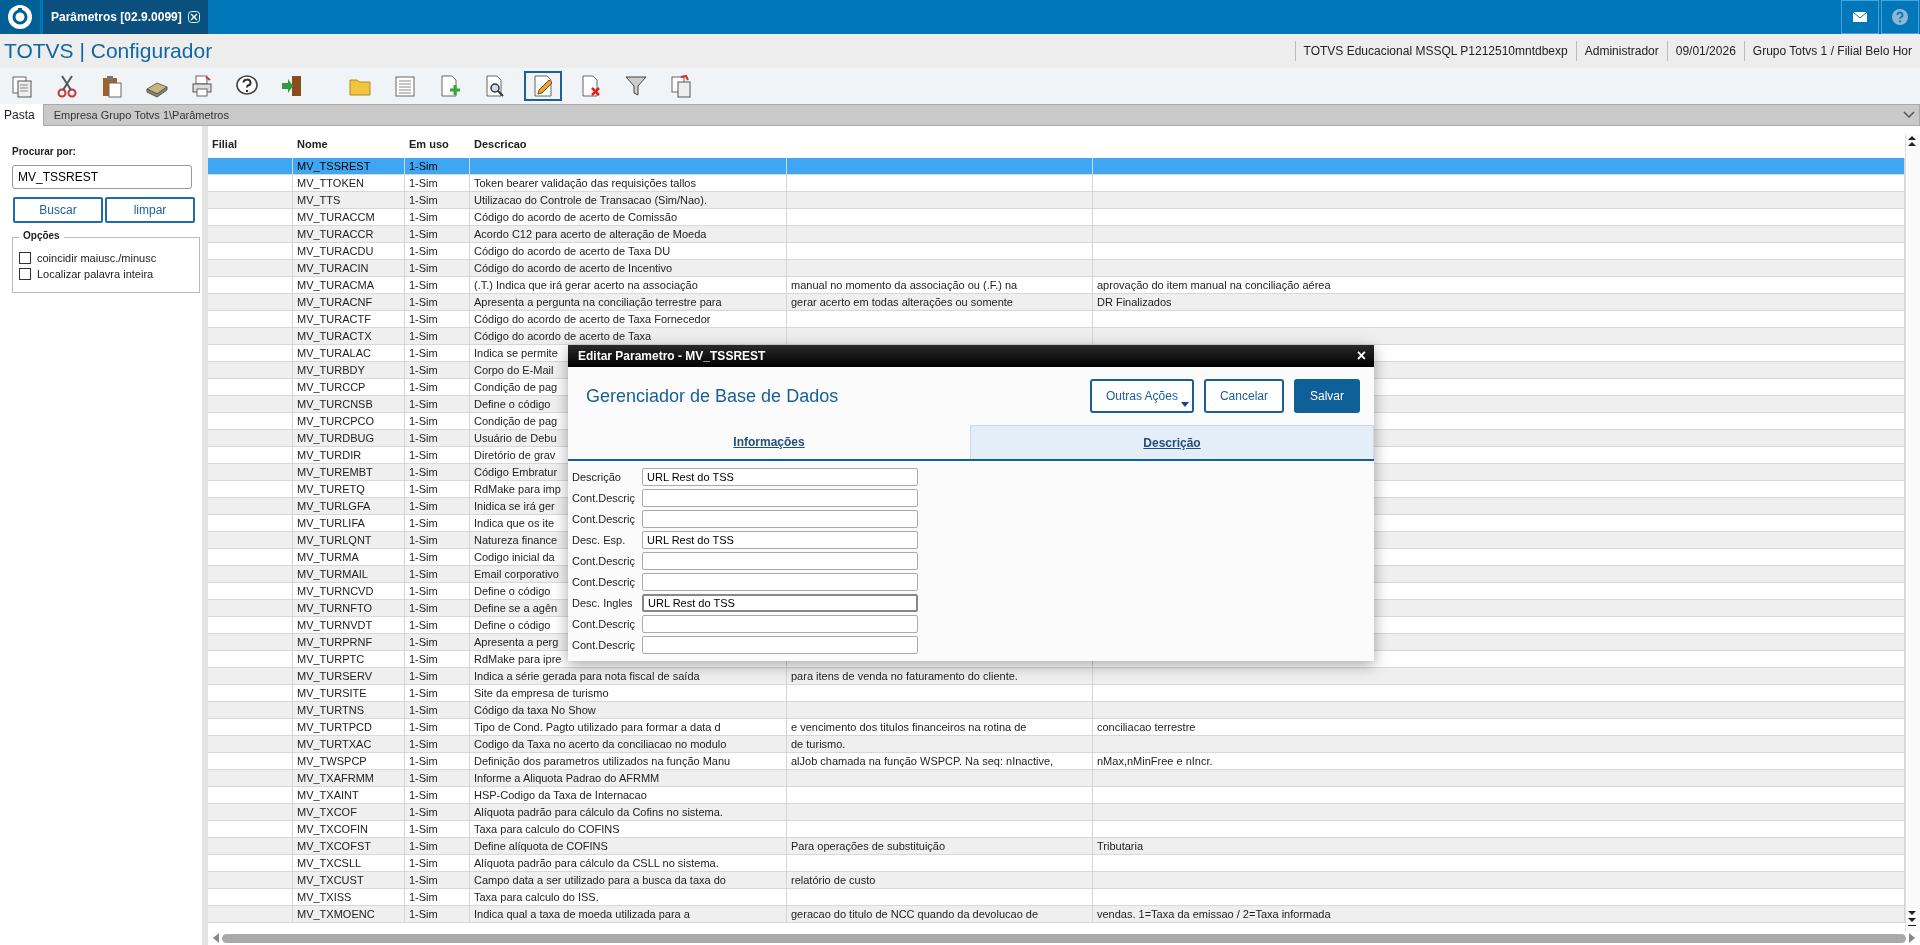  I want to click on table-cell: MV_TURACCR, so click(349, 234).